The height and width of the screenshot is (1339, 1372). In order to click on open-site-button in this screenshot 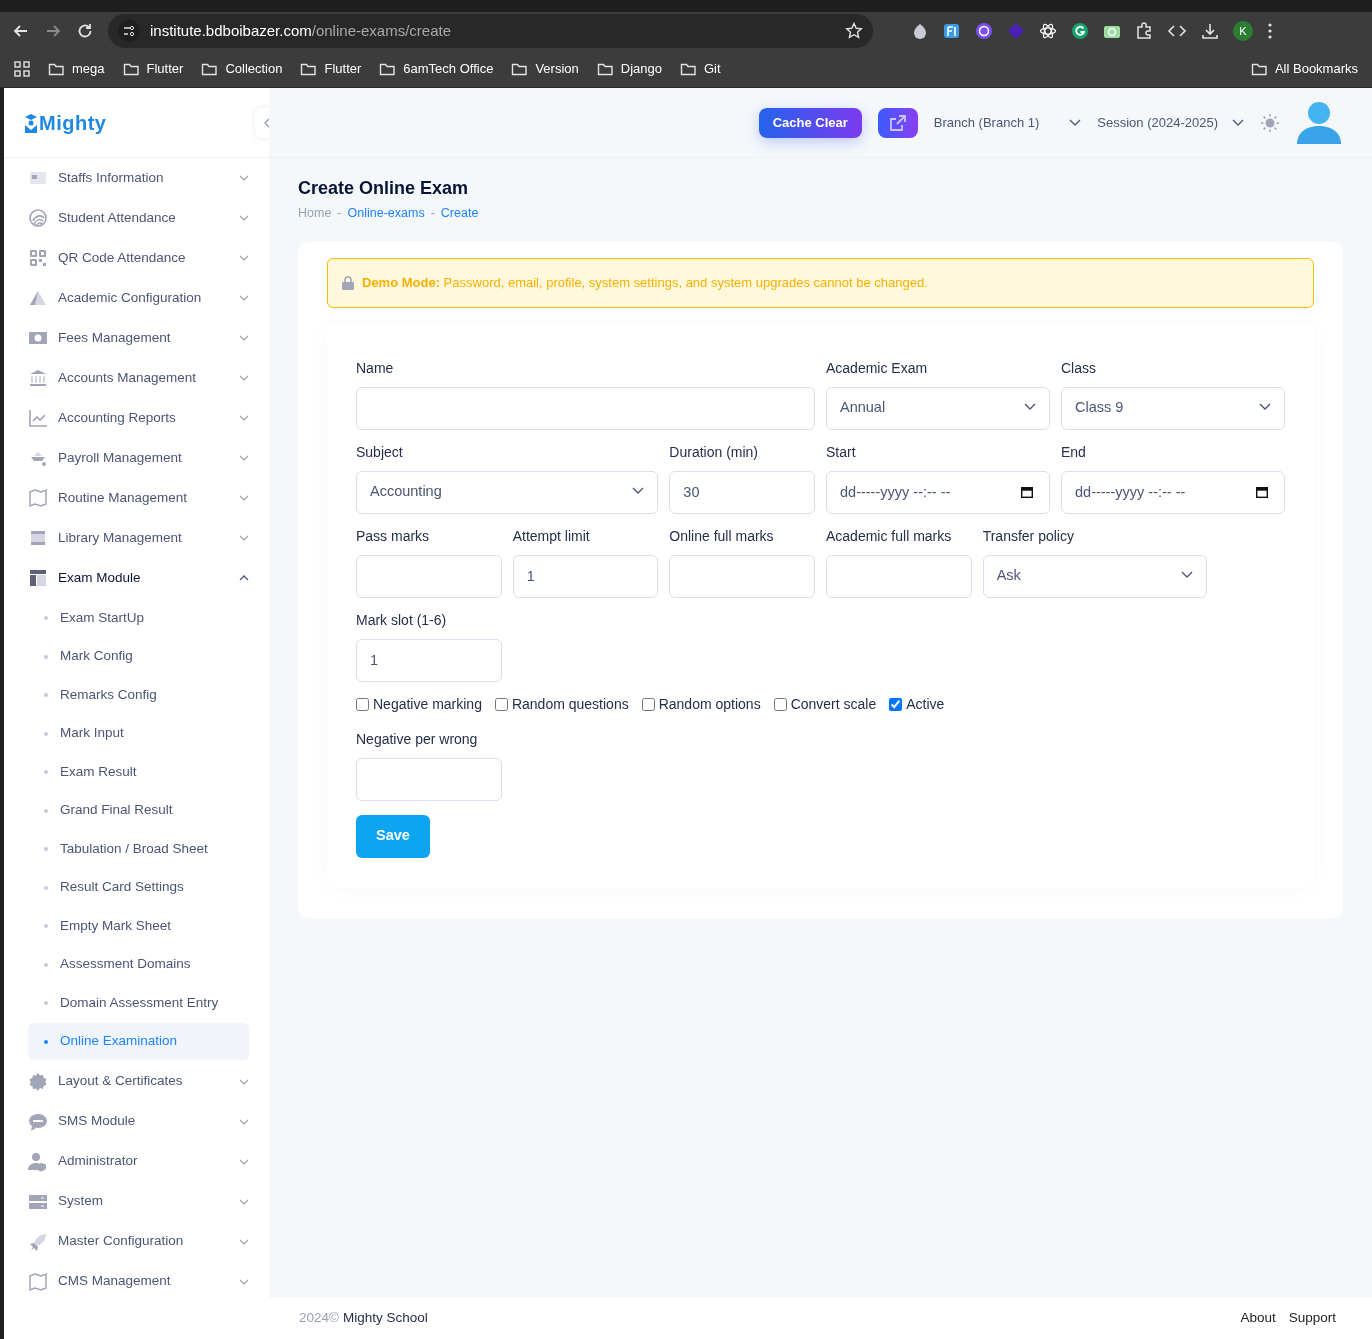, I will do `click(897, 122)`.